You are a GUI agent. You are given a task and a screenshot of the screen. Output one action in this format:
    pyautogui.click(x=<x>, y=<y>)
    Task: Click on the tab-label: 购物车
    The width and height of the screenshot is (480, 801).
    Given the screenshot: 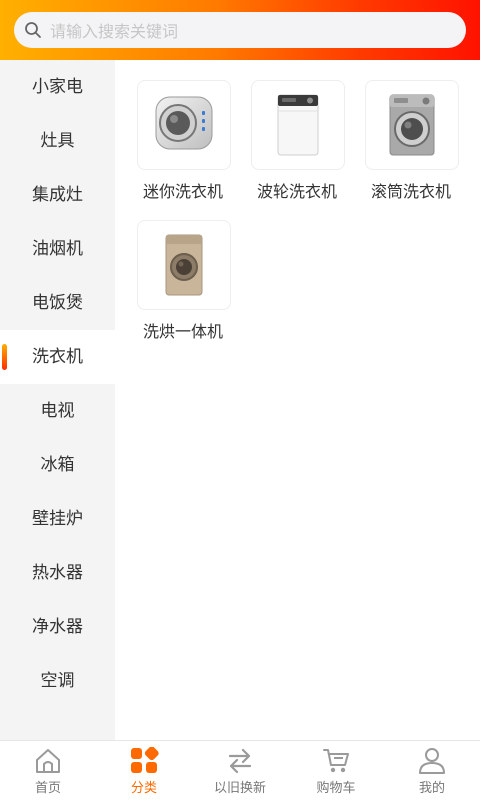 What is the action you would take?
    pyautogui.click(x=336, y=788)
    